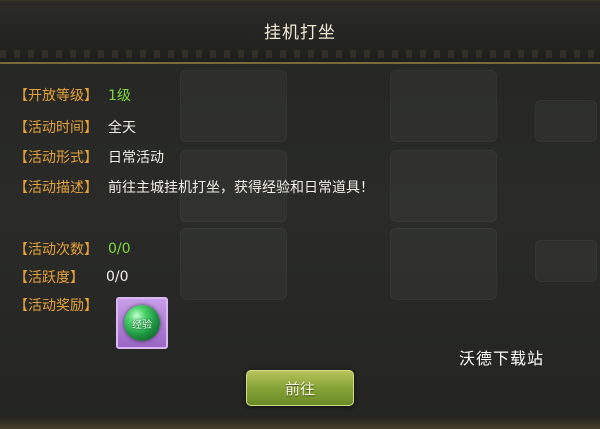 This screenshot has width=600, height=429. What do you see at coordinates (300, 54) in the screenshot?
I see `header-ornament` at bounding box center [300, 54].